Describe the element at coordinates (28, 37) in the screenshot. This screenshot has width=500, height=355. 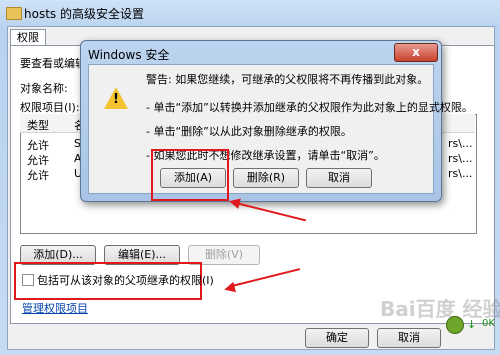
I see `tab-permissions: 权限` at that location.